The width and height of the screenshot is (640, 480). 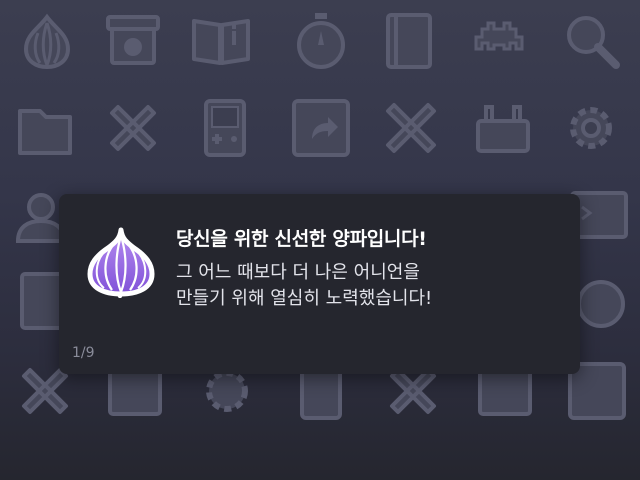 What do you see at coordinates (304, 298) in the screenshot?
I see `notification-body-line: 만들기 위해 열심히 노력했습니다!` at bounding box center [304, 298].